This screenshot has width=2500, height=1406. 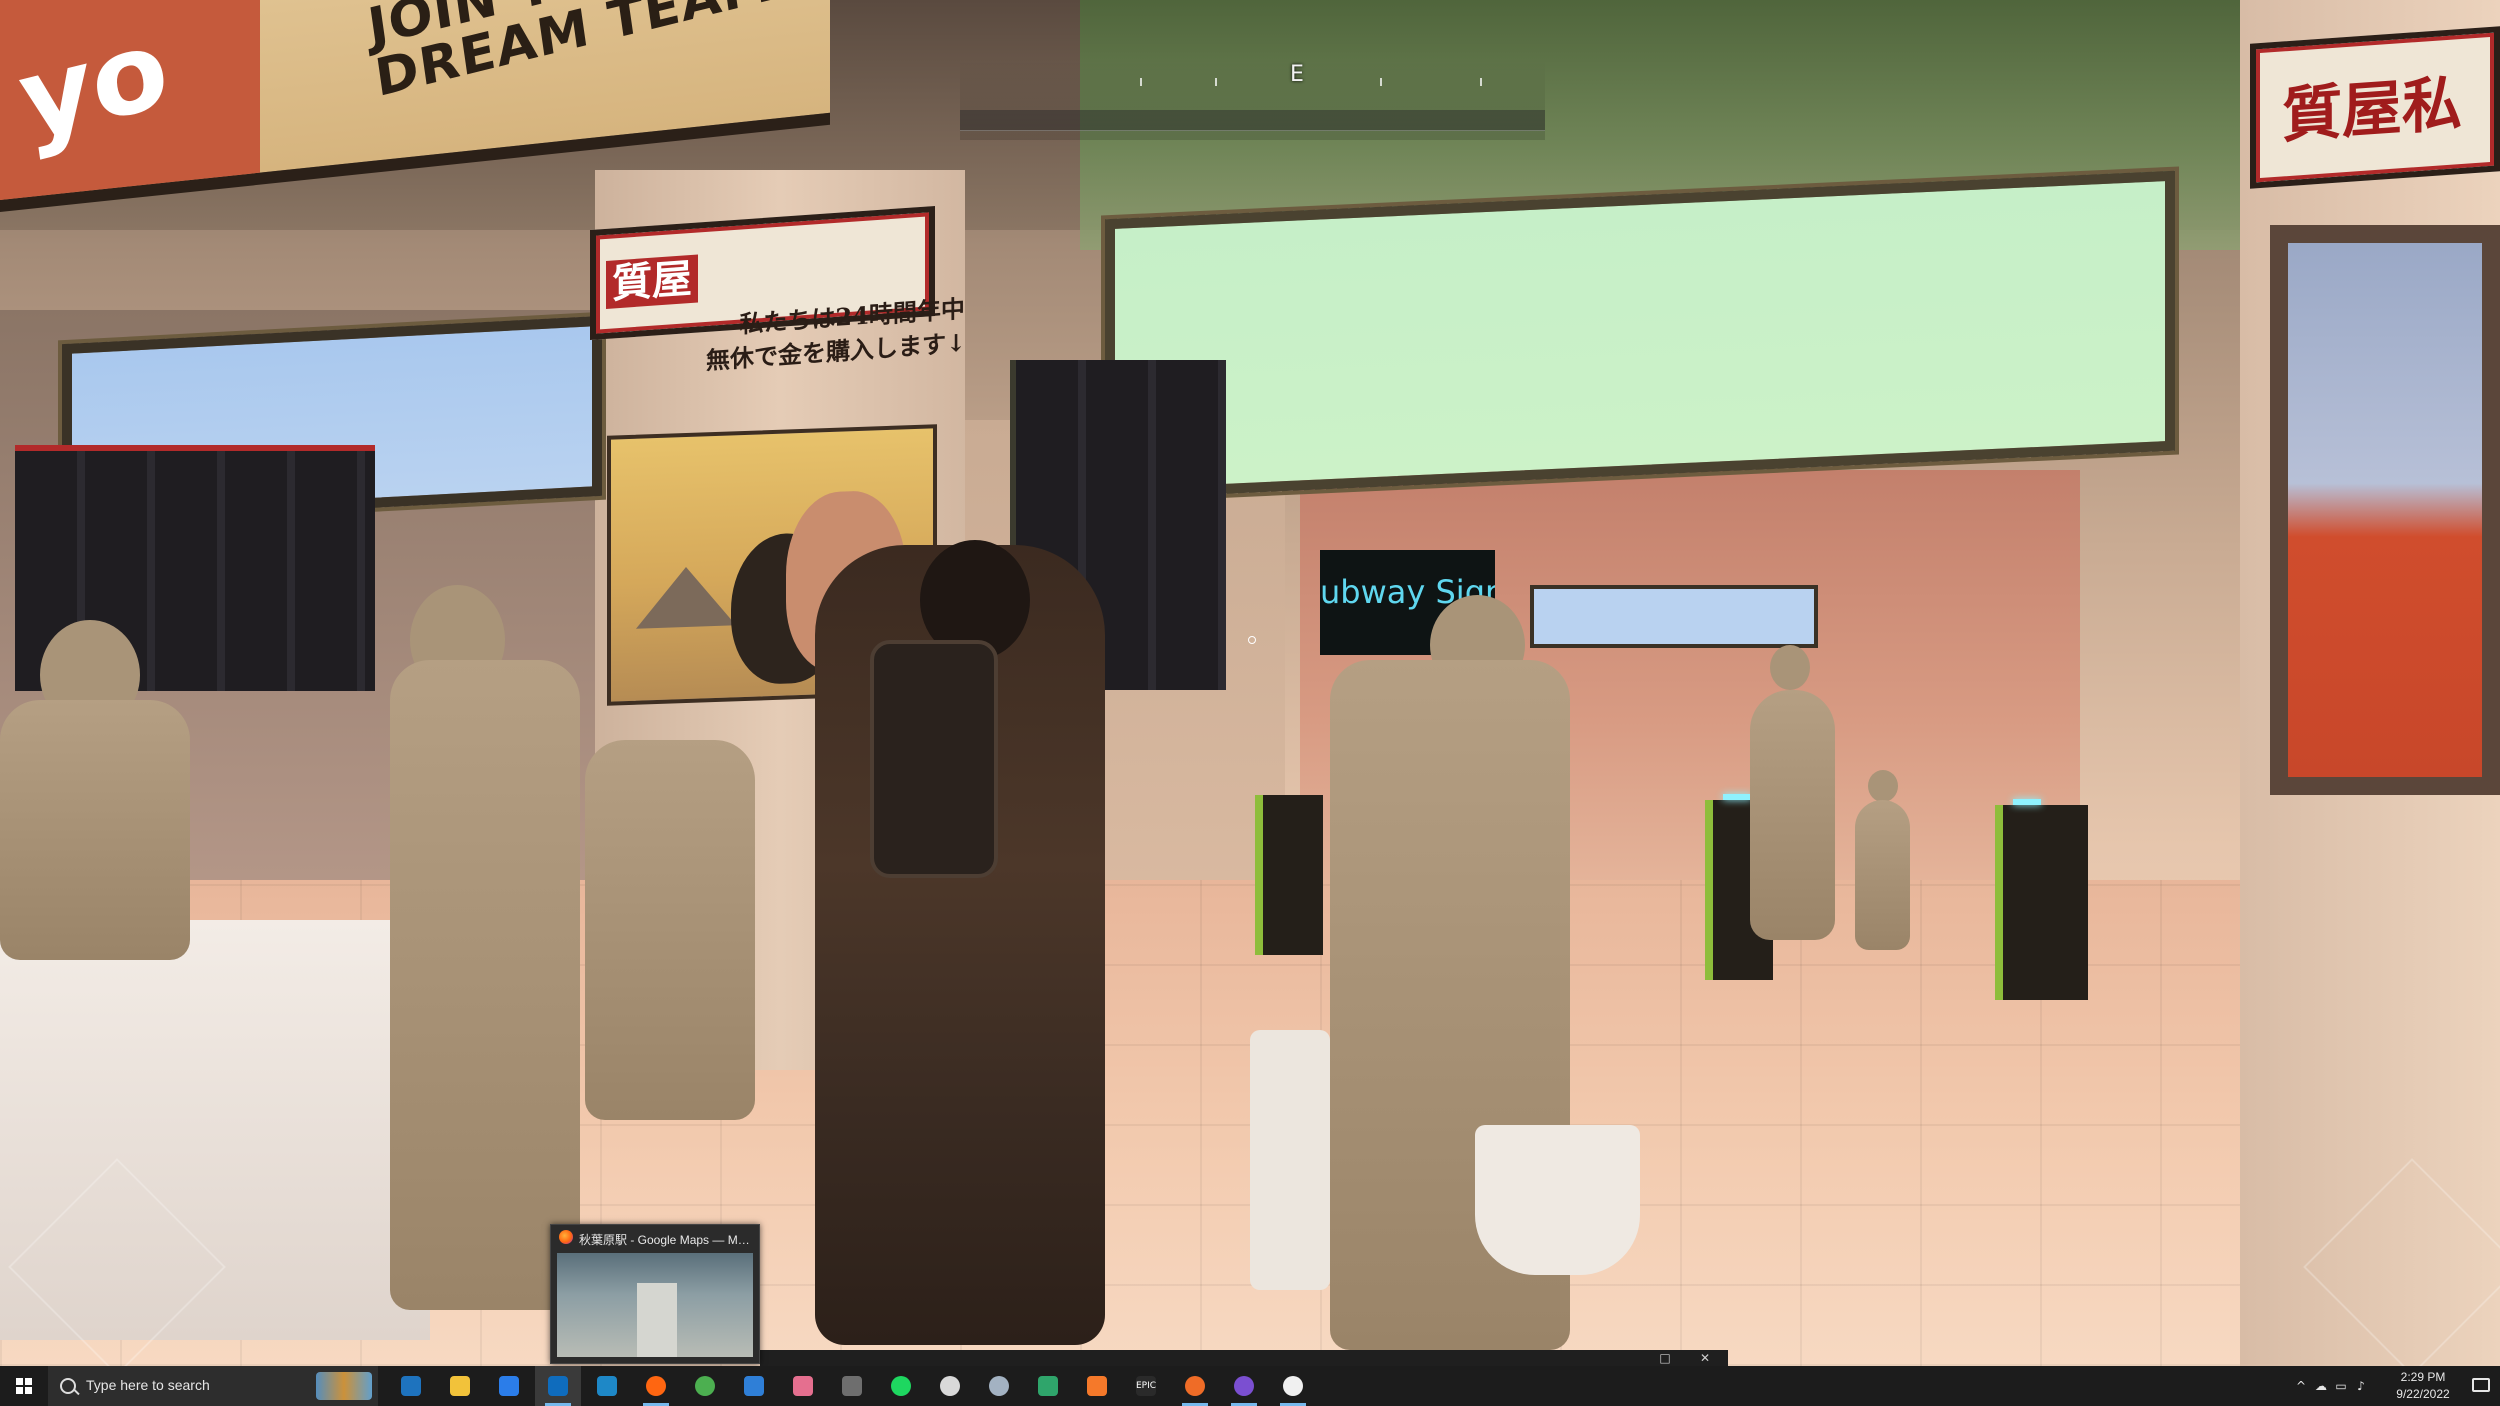 I want to click on firefox-app, so click(x=656, y=1386).